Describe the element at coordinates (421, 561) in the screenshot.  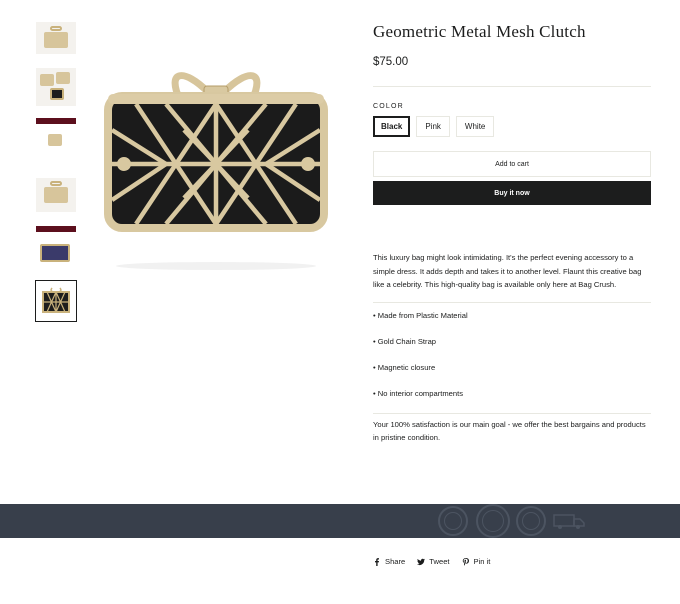
I see `twitter-icon` at that location.